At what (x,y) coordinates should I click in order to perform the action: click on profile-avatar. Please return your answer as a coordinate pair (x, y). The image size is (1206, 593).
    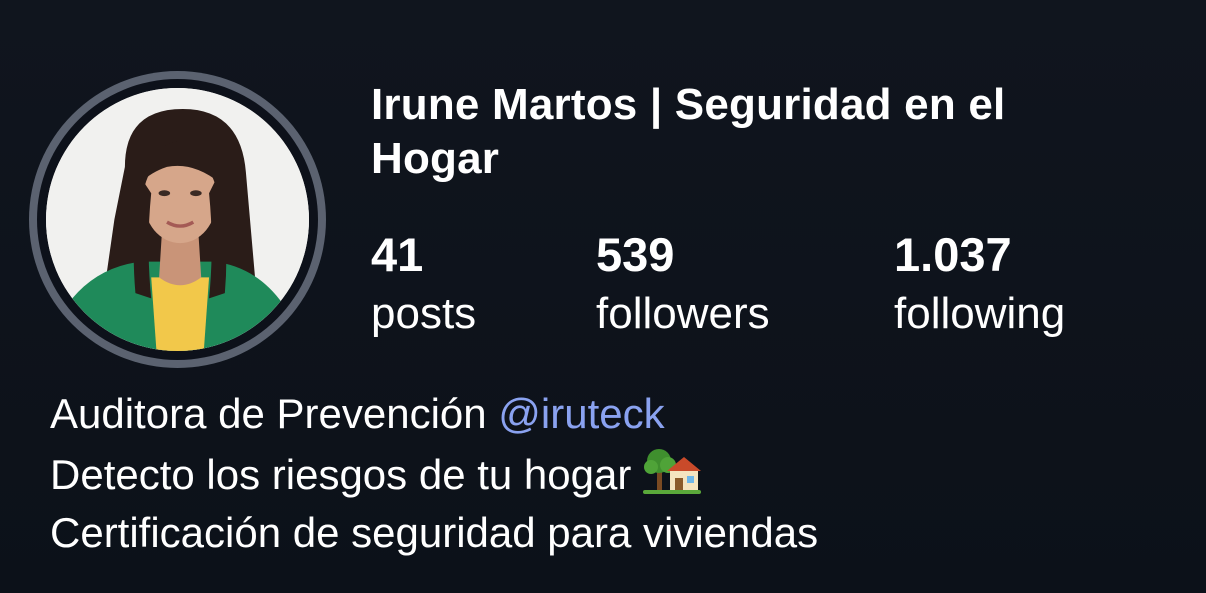
    Looking at the image, I should click on (177, 219).